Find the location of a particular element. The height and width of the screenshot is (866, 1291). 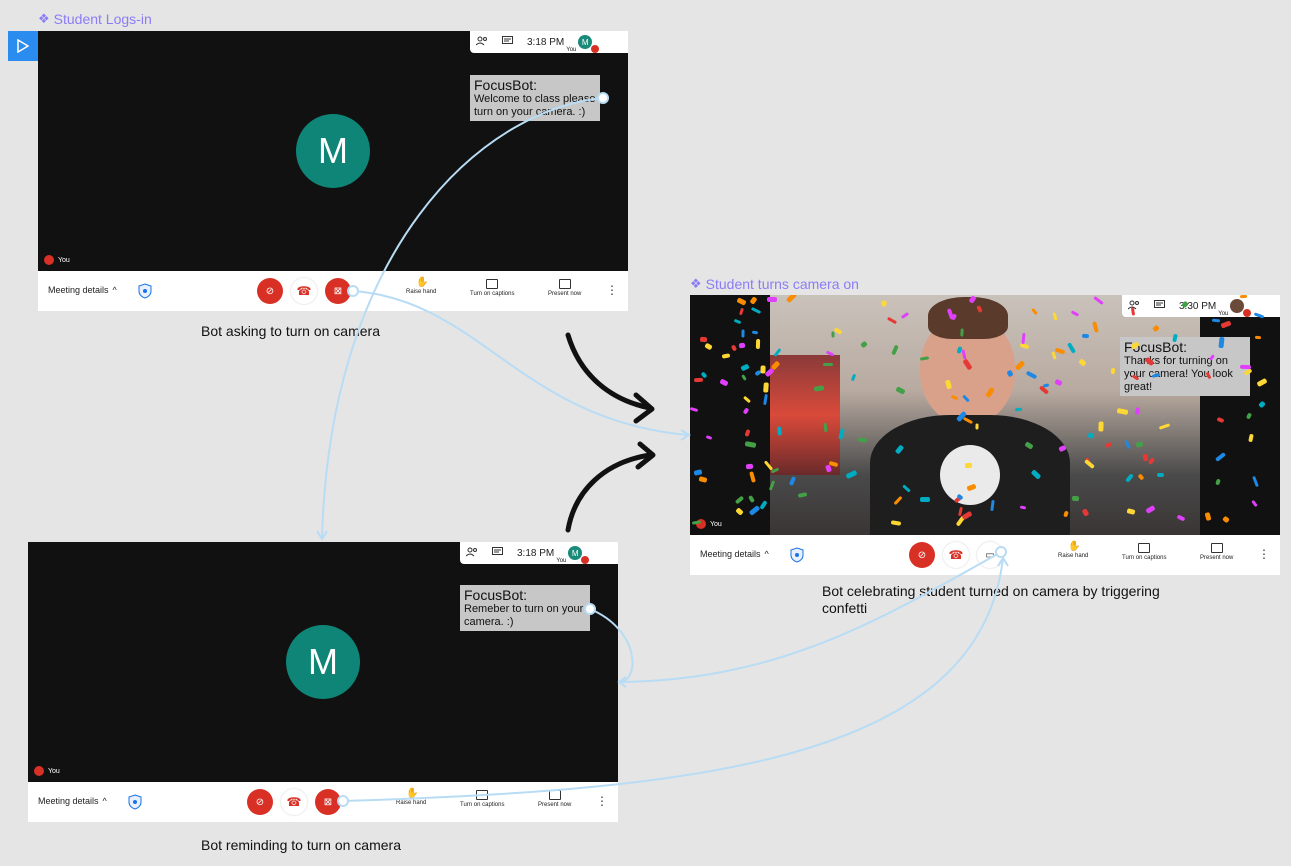

confetti-effect is located at coordinates (985, 415).